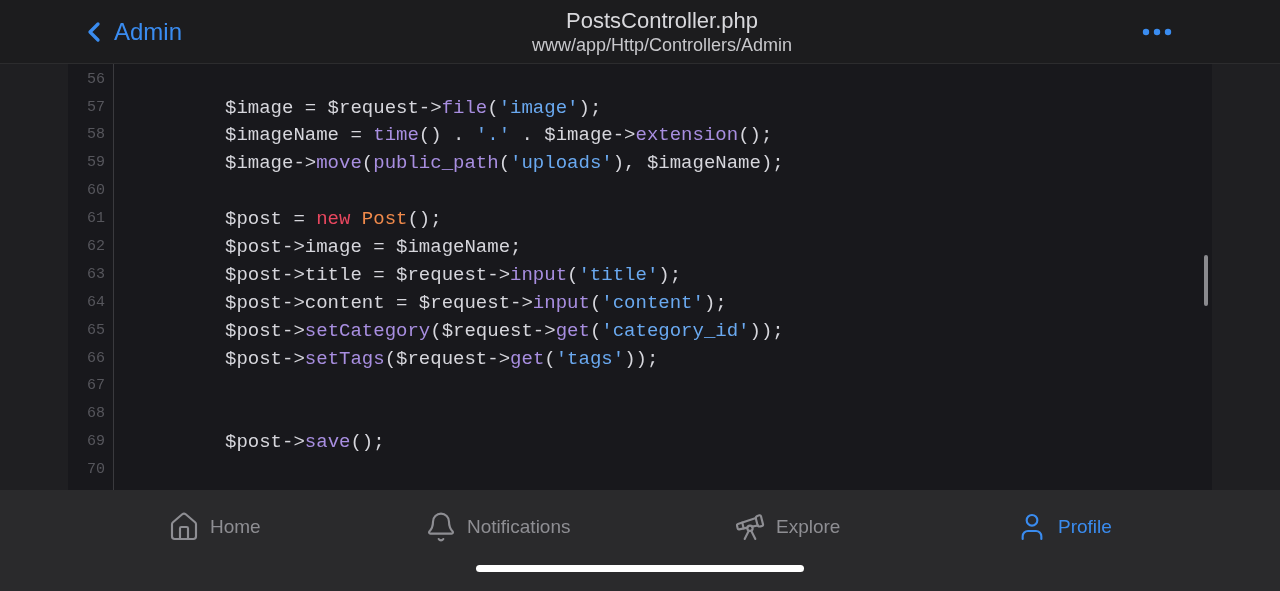 The image size is (1280, 591). What do you see at coordinates (96, 163) in the screenshot?
I see `line-number: 59` at bounding box center [96, 163].